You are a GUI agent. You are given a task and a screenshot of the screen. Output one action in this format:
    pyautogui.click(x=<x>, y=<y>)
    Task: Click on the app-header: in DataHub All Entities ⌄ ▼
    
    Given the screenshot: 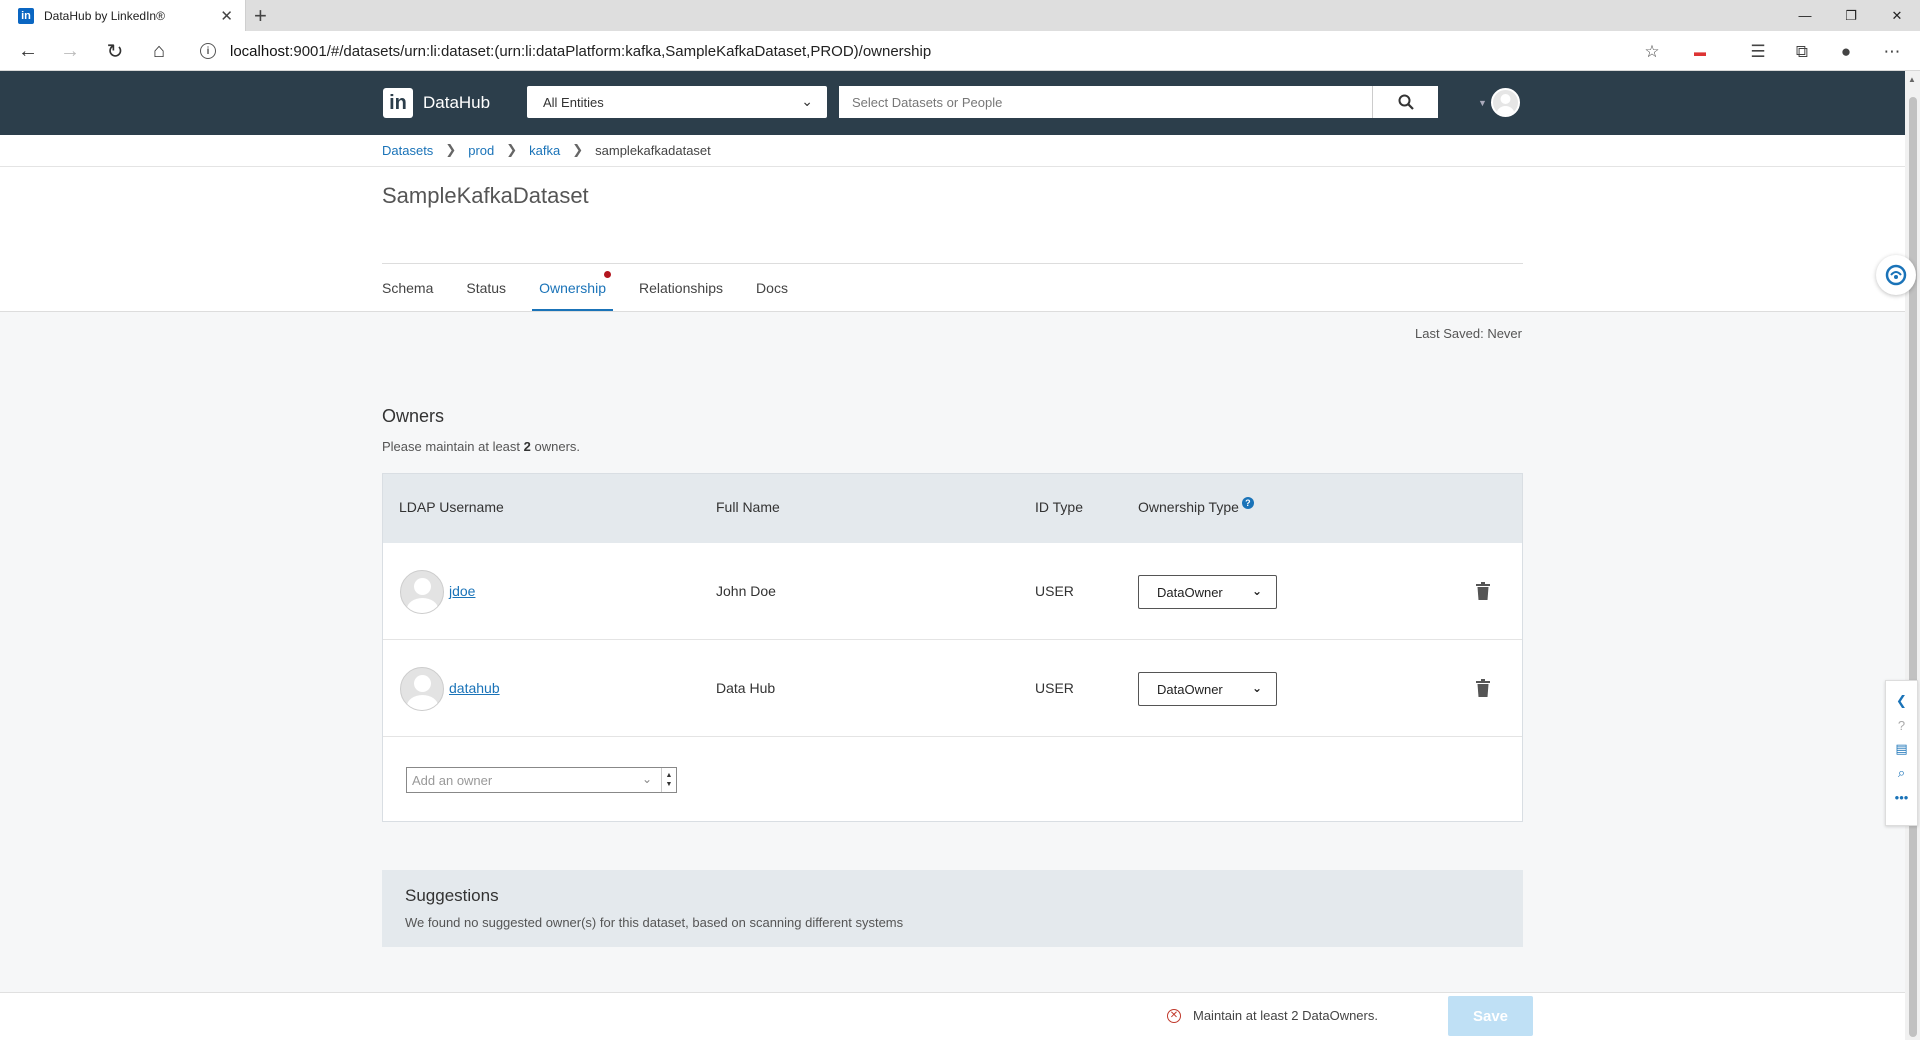 What is the action you would take?
    pyautogui.click(x=952, y=103)
    